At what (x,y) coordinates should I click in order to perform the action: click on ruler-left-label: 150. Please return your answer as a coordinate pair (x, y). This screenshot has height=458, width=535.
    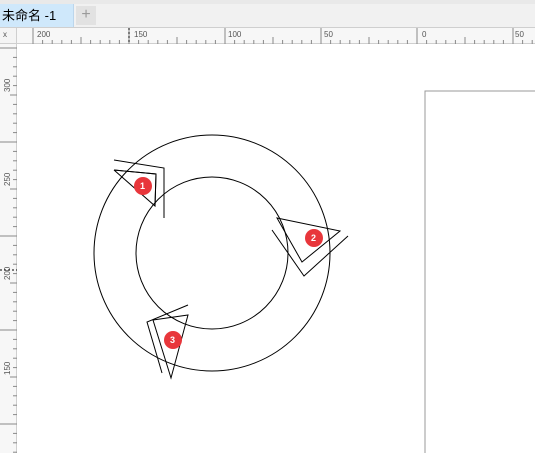
    Looking at the image, I should click on (7, 368).